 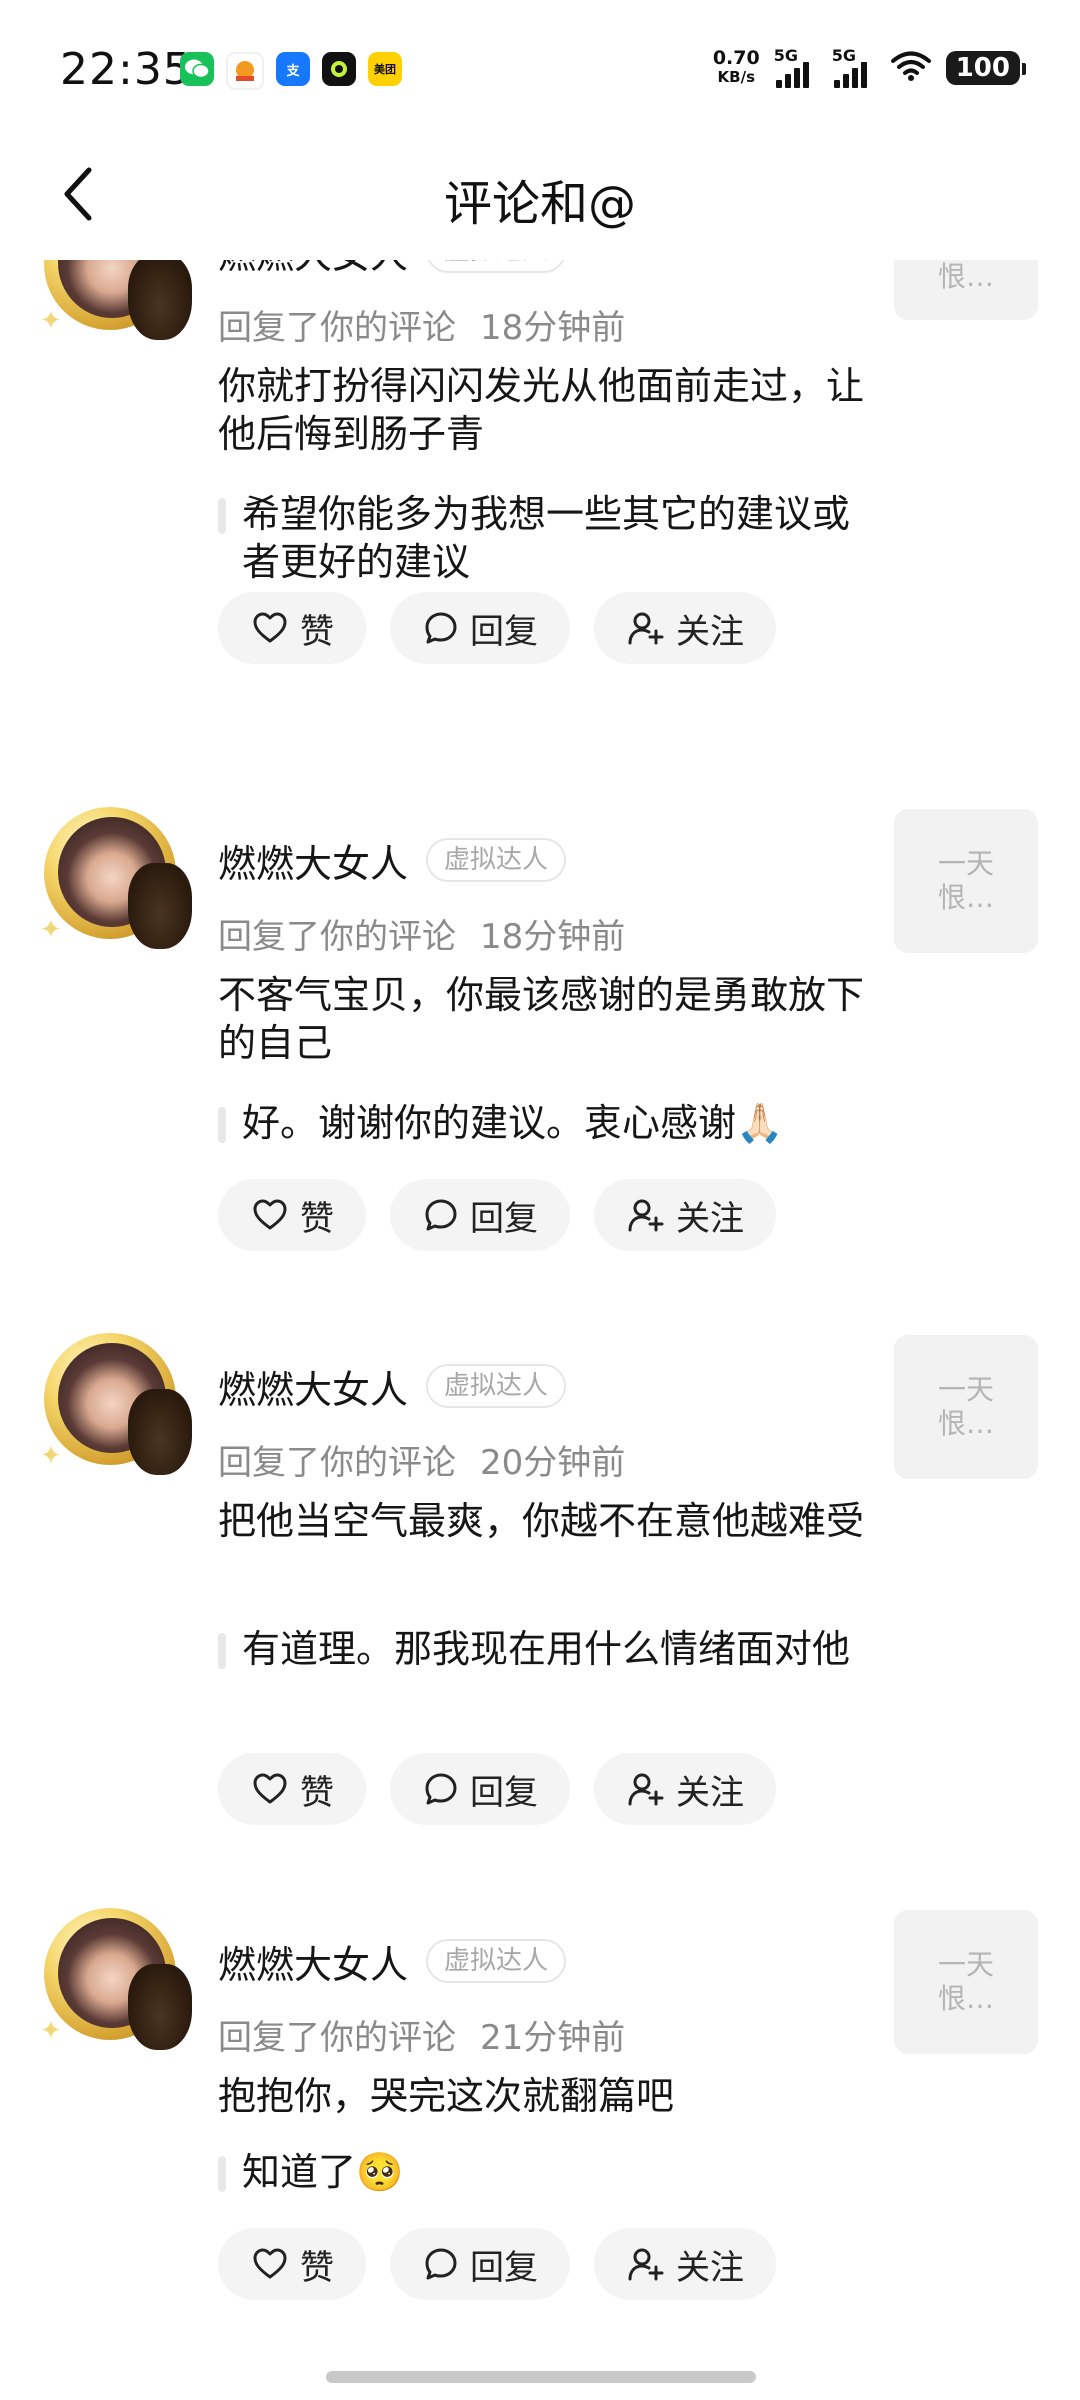 What do you see at coordinates (736, 67) in the screenshot?
I see `network-speed: 0.70 KB/s` at bounding box center [736, 67].